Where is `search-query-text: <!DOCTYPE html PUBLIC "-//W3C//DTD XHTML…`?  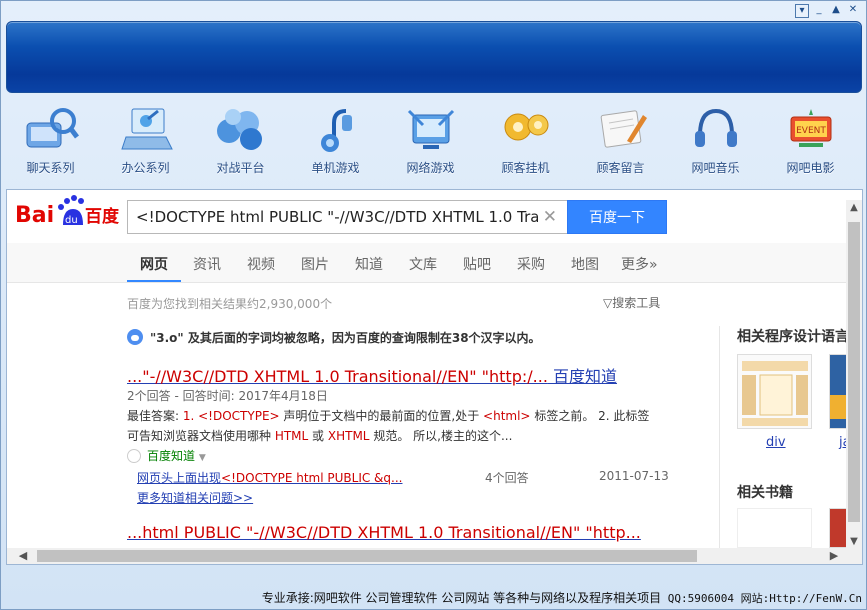 search-query-text: <!DOCTYPE html PUBLIC "-//W3C//DTD XHTML… is located at coordinates (337, 217).